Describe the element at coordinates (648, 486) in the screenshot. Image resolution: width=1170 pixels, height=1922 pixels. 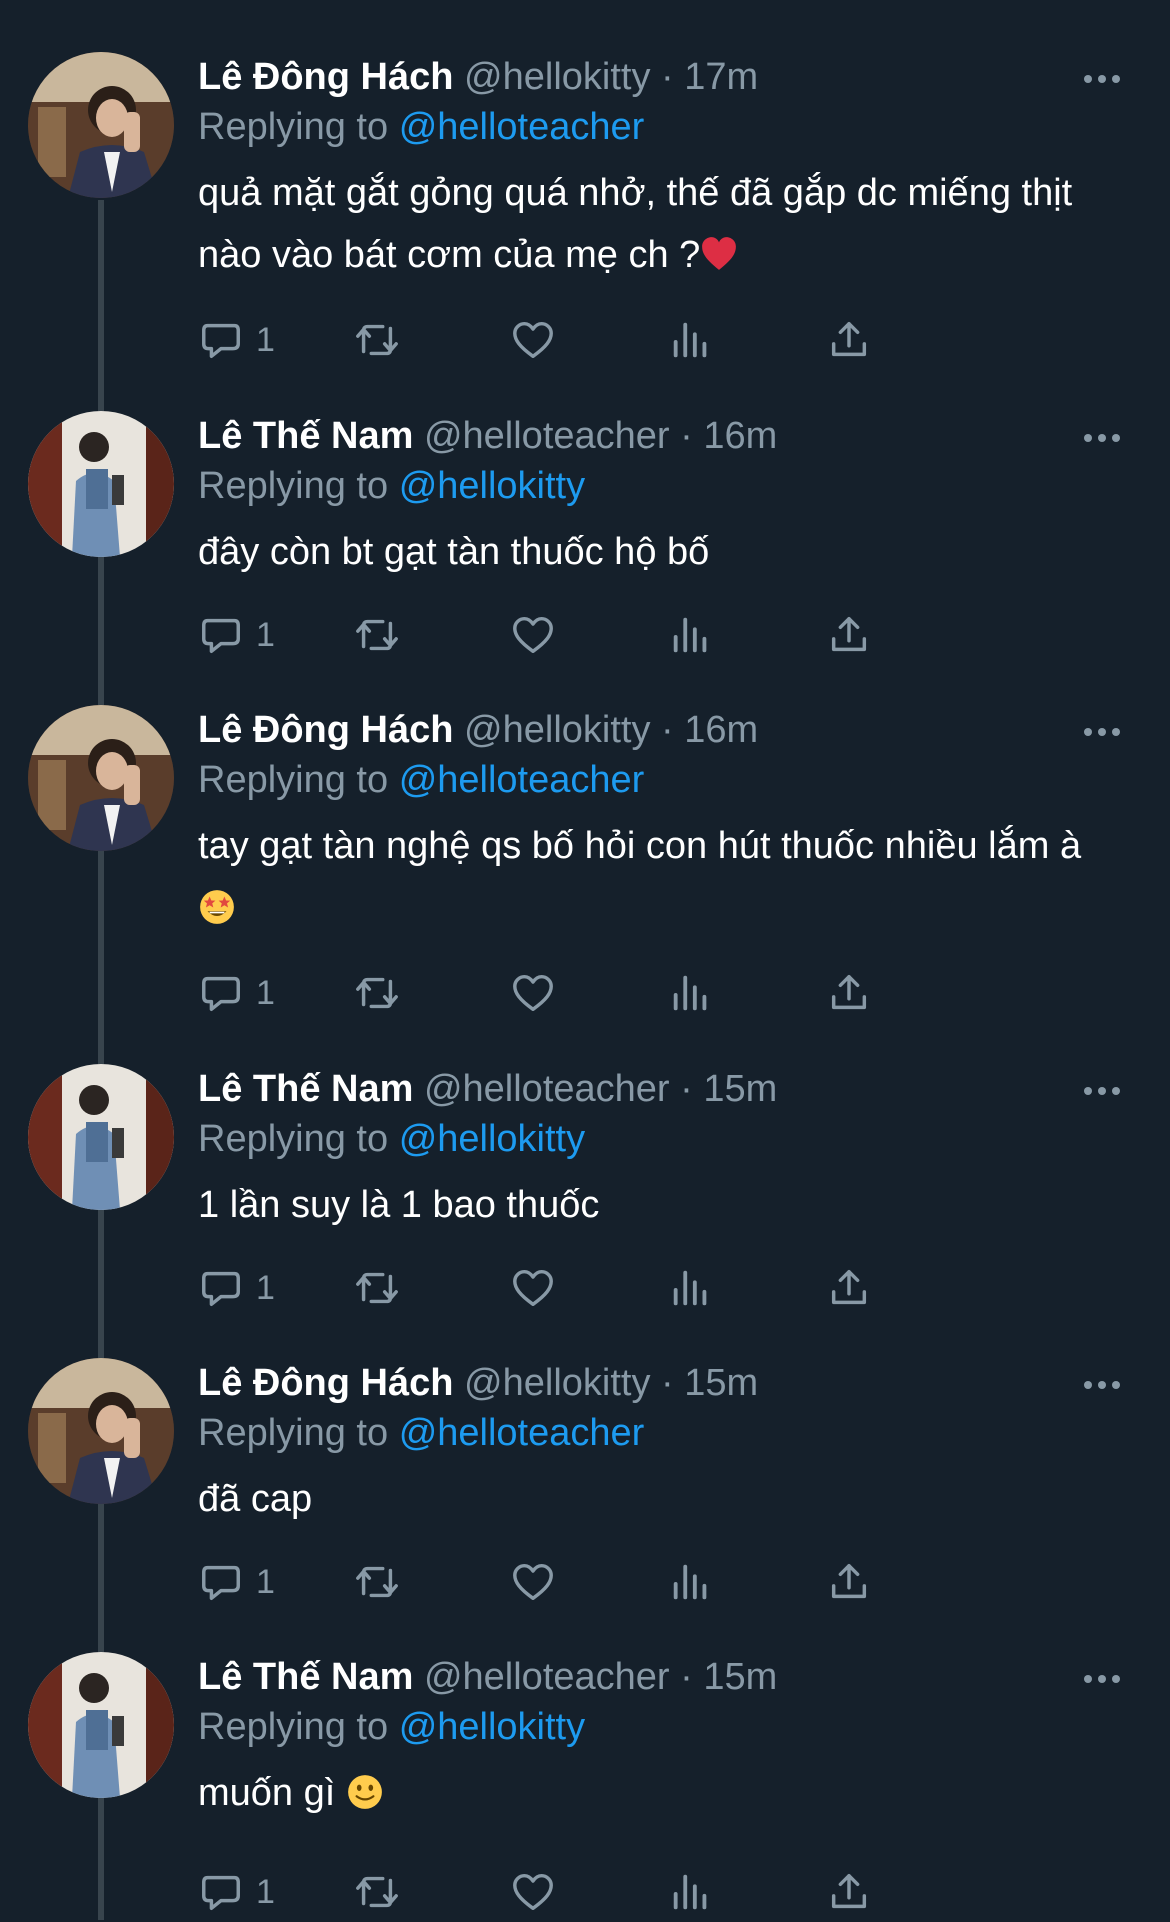
I see `replying-to-line: Replying to @hellokitty` at that location.